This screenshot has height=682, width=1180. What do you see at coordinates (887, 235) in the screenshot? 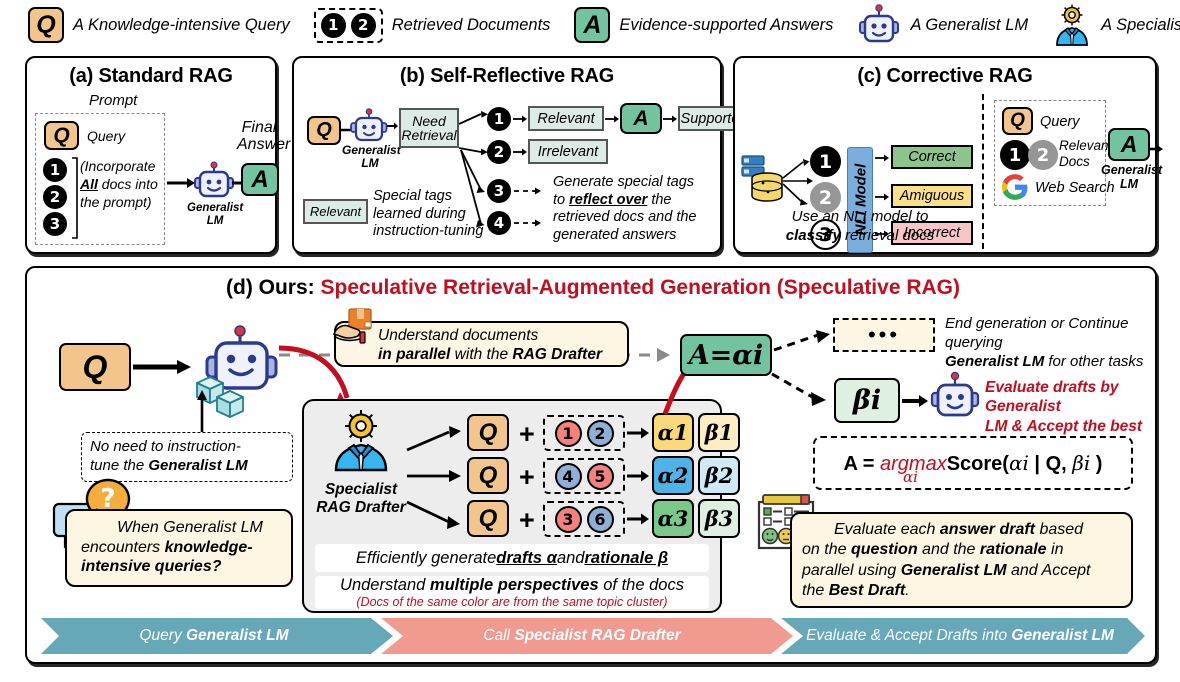
I see `panel-c-cap-l2: retrieval docs` at bounding box center [887, 235].